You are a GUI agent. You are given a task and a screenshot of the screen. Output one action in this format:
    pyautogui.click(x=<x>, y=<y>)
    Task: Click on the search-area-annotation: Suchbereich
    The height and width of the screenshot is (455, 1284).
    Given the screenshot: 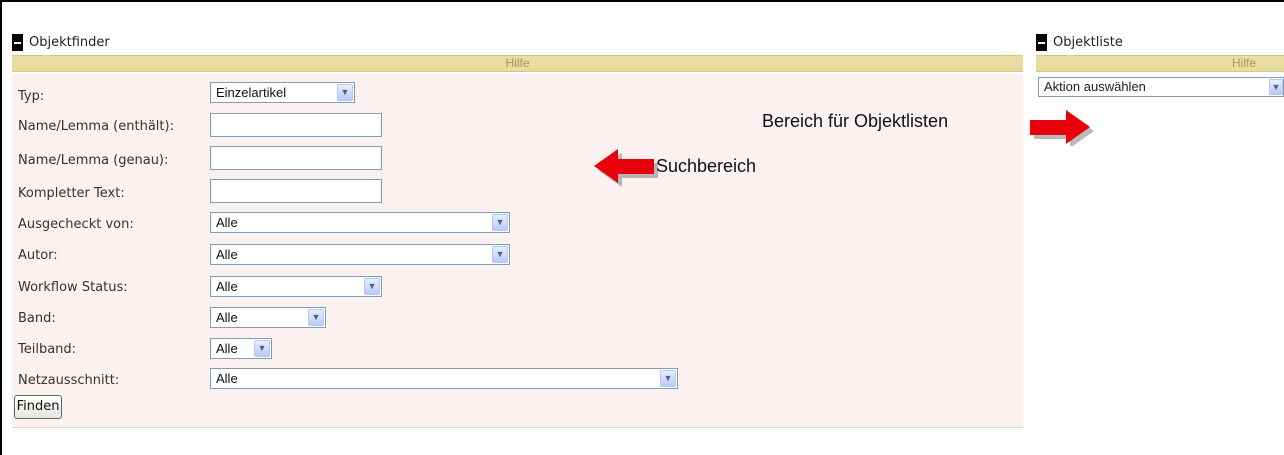 What is the action you would take?
    pyautogui.click(x=706, y=166)
    